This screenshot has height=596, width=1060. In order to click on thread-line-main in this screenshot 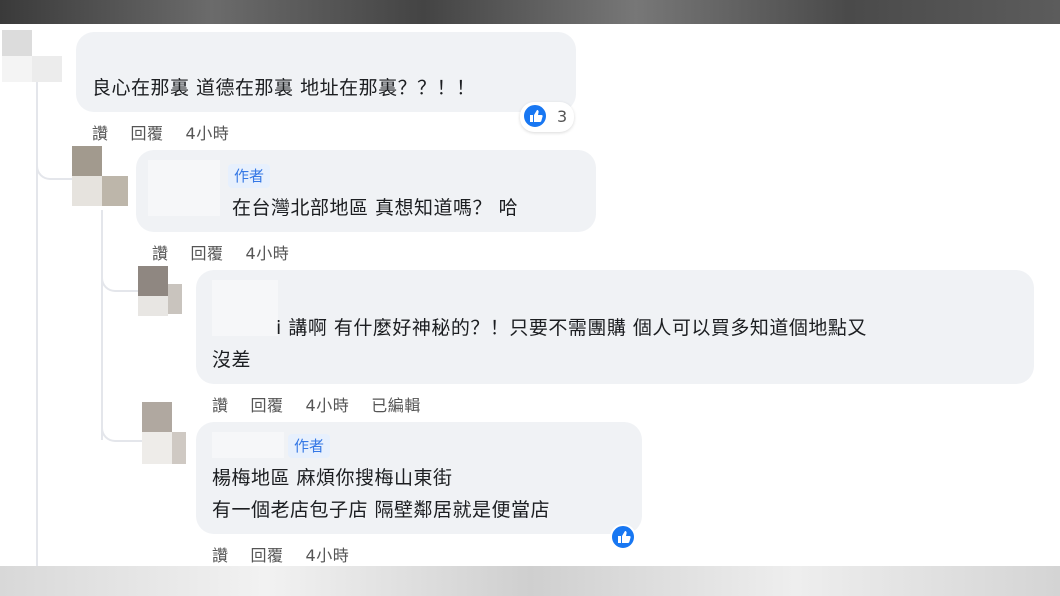, I will do `click(37, 313)`.